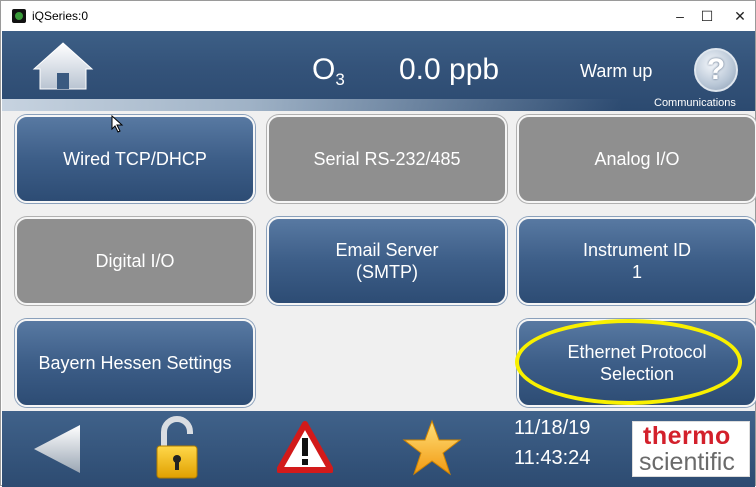 The width and height of the screenshot is (756, 487). What do you see at coordinates (687, 436) in the screenshot?
I see `logo-line1: thermo` at bounding box center [687, 436].